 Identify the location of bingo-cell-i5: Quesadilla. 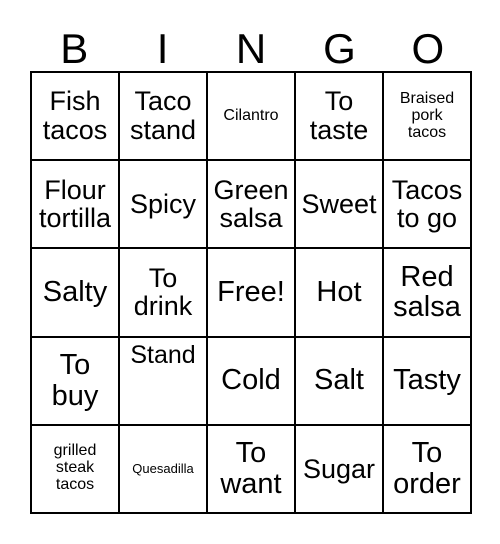
(164, 469).